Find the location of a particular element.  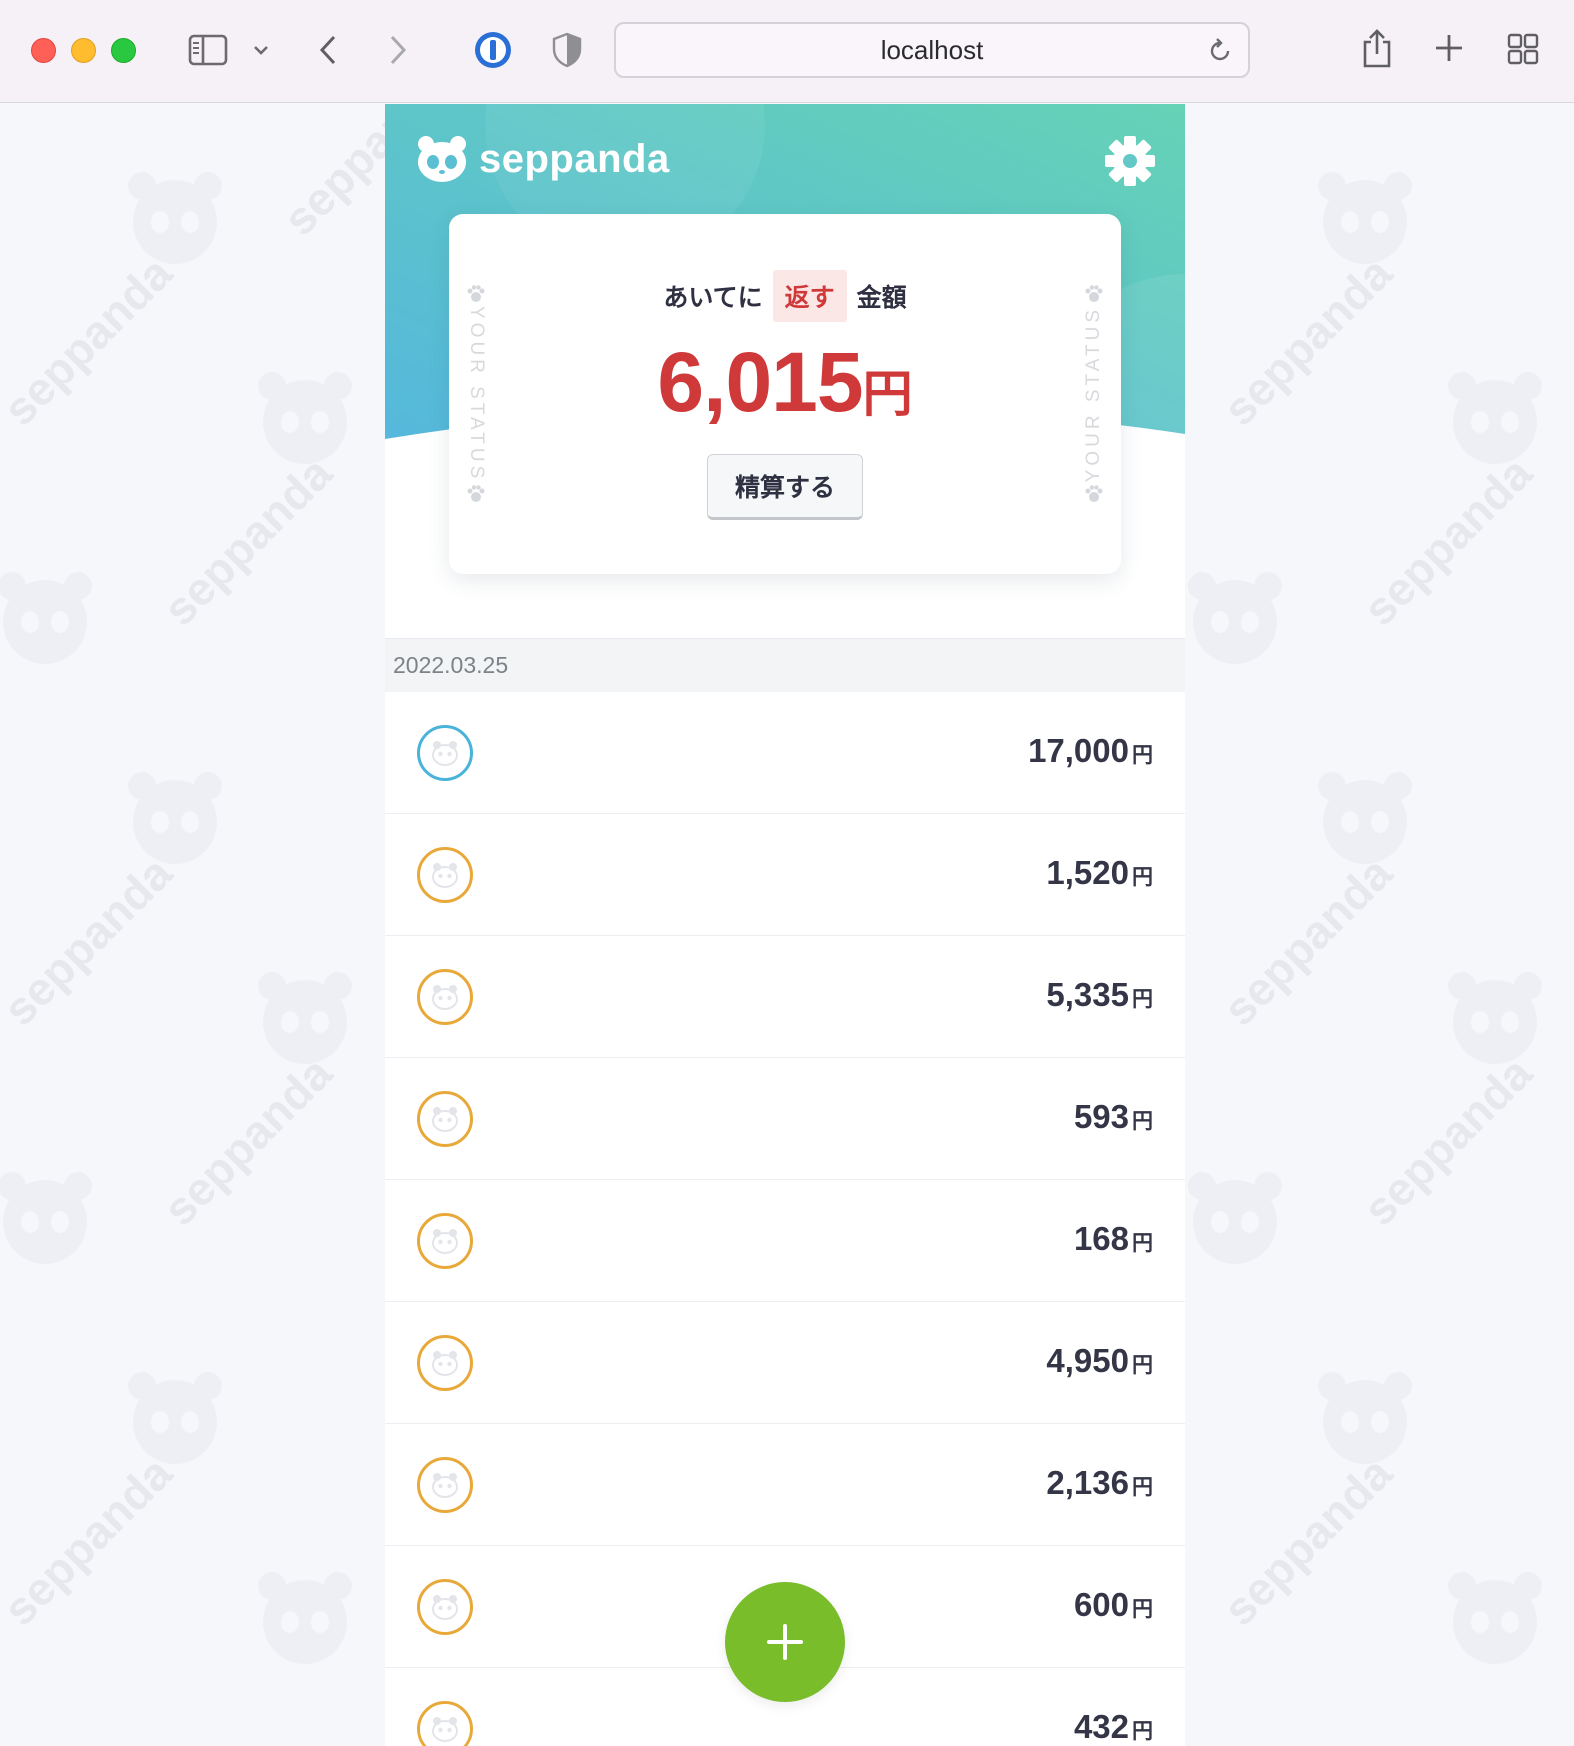

address-bar: localhost is located at coordinates (932, 50).